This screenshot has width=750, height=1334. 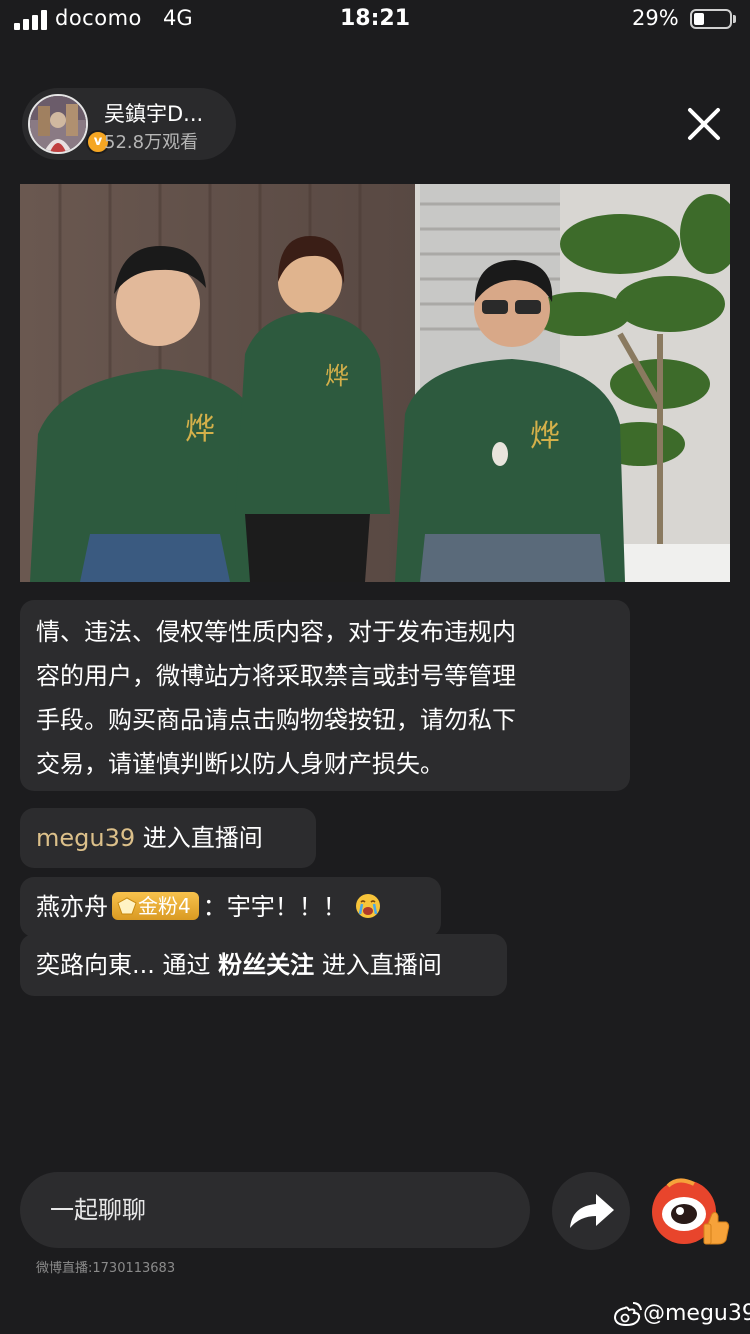 I want to click on notice-line: 情、违法、侵权等性质内容，对于发布违规内, so click(x=276, y=632).